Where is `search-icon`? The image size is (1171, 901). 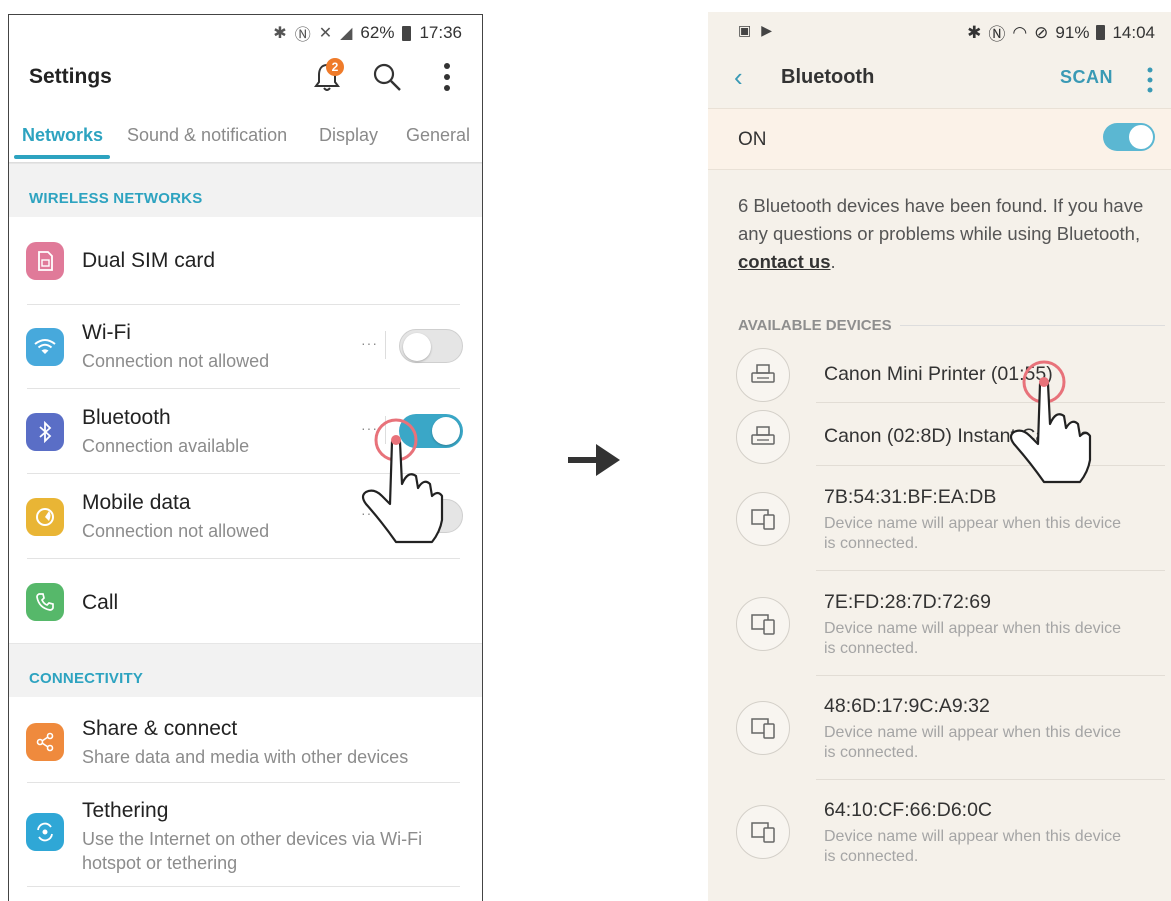 search-icon is located at coordinates (387, 77).